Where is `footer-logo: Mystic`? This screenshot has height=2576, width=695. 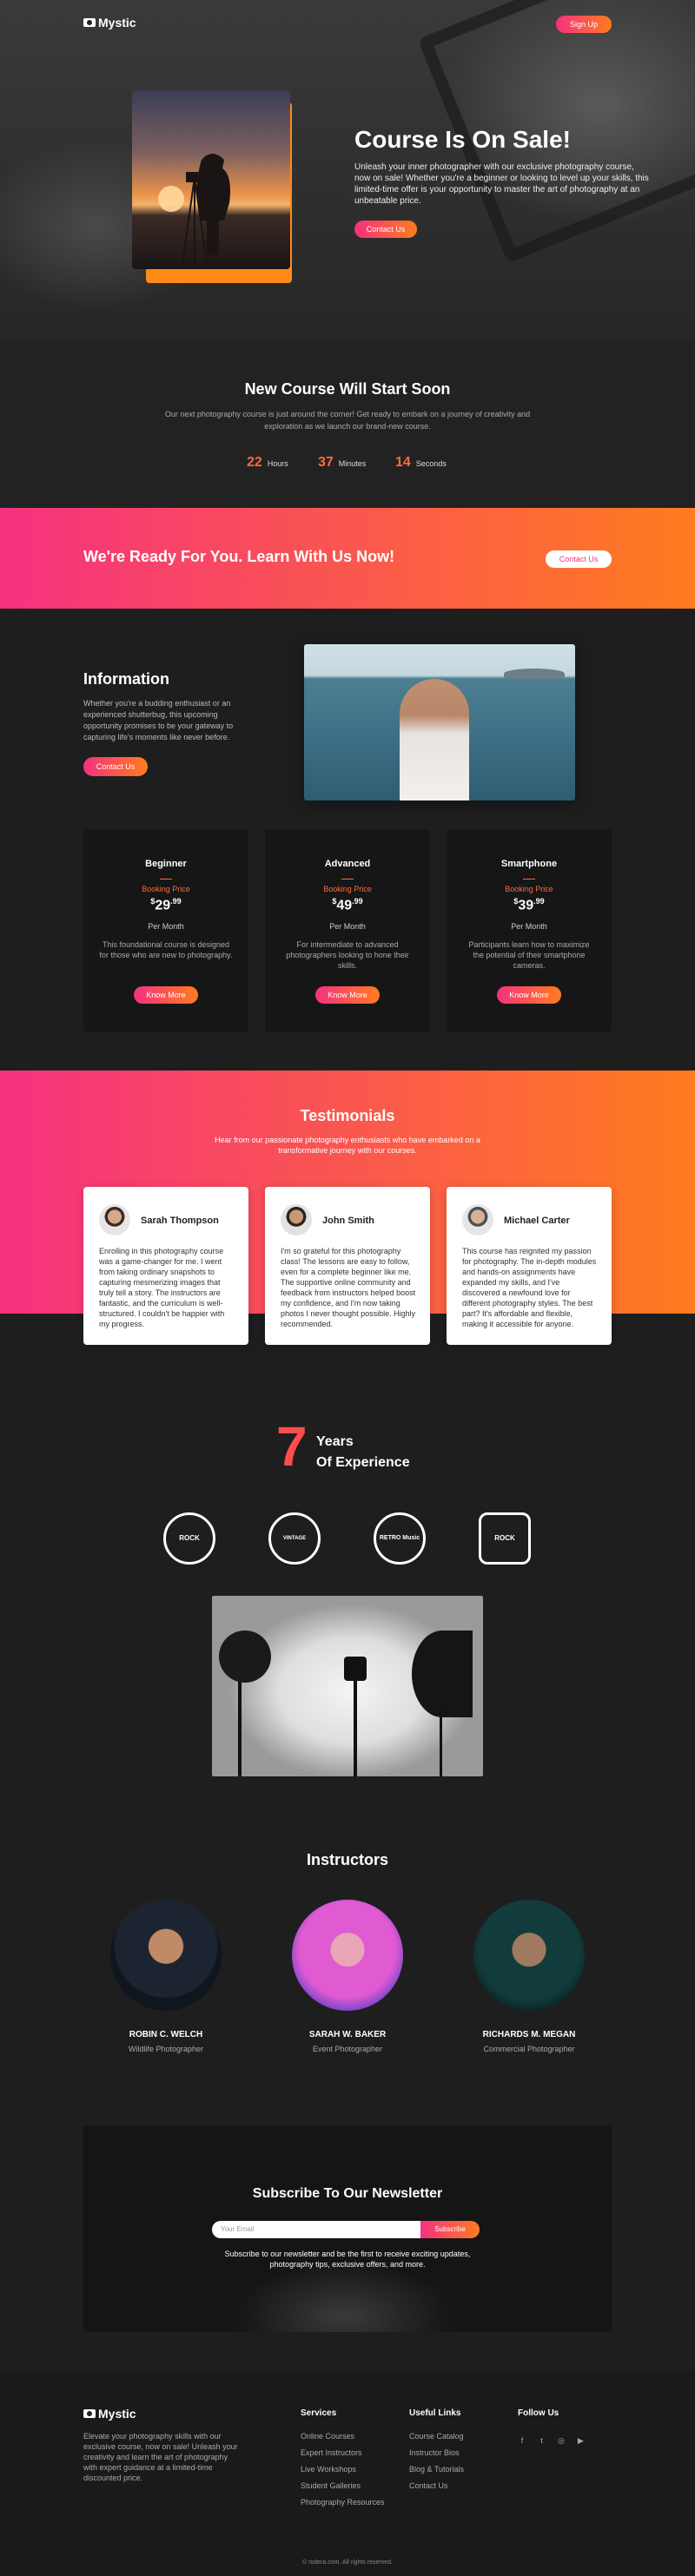
footer-logo: Mystic is located at coordinates (109, 2414).